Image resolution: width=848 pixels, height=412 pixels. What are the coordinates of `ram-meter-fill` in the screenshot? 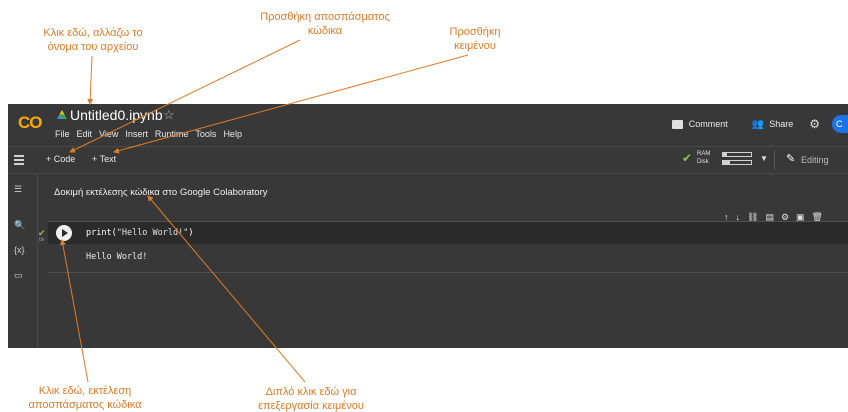 It's located at (725, 154).